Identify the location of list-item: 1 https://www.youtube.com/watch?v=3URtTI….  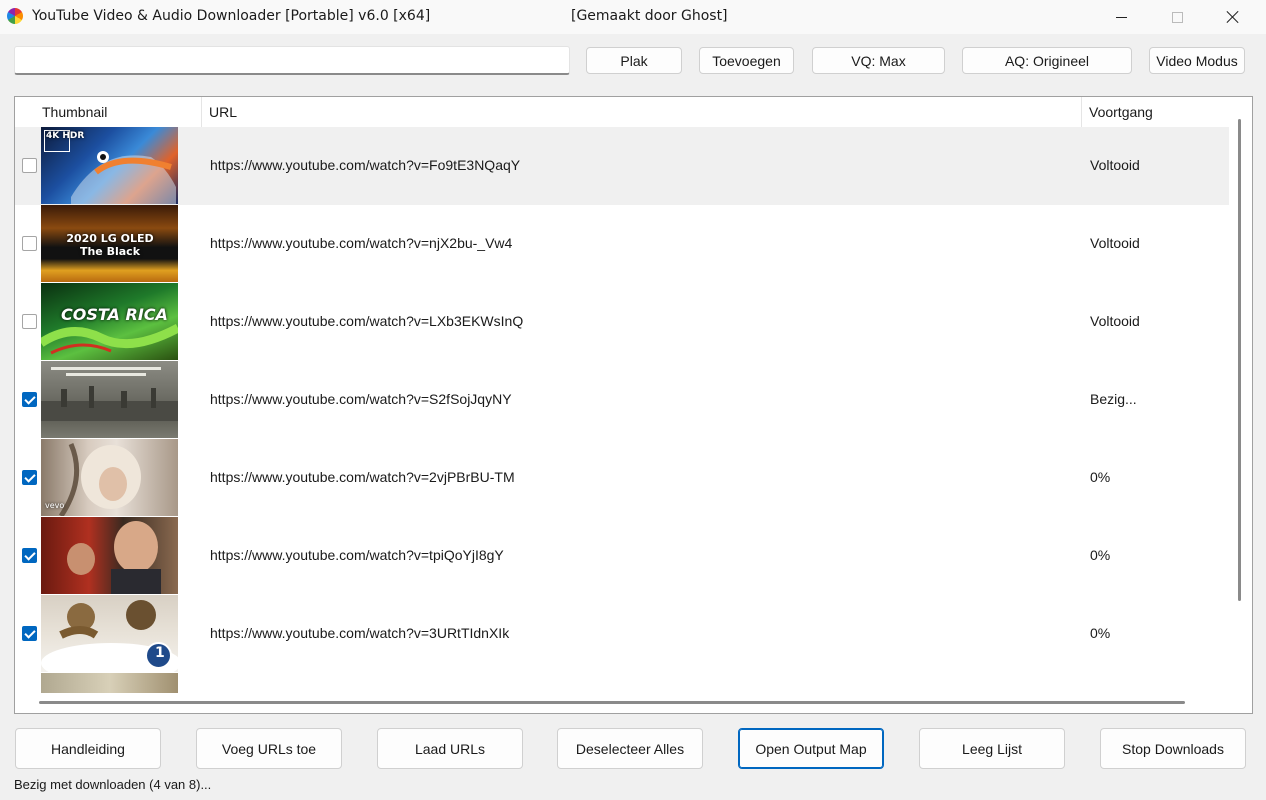
(622, 634).